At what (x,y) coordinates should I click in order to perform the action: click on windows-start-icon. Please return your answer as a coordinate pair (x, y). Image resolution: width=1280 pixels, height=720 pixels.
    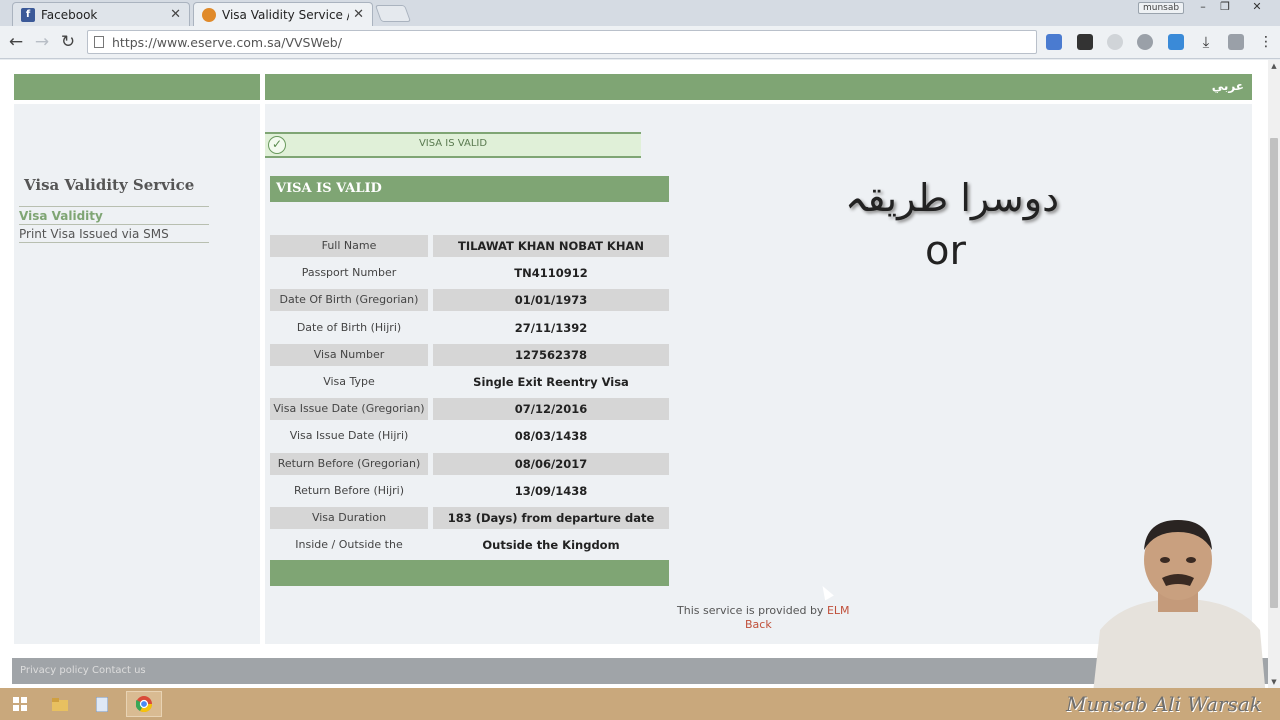
    Looking at the image, I should click on (20, 704).